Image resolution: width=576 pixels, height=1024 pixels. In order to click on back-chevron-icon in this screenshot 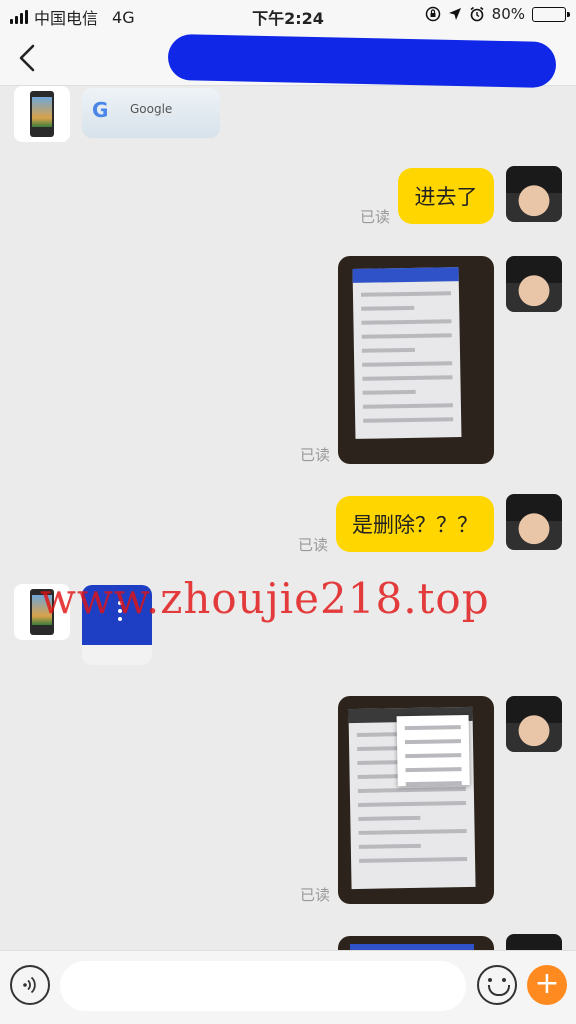, I will do `click(28, 58)`.